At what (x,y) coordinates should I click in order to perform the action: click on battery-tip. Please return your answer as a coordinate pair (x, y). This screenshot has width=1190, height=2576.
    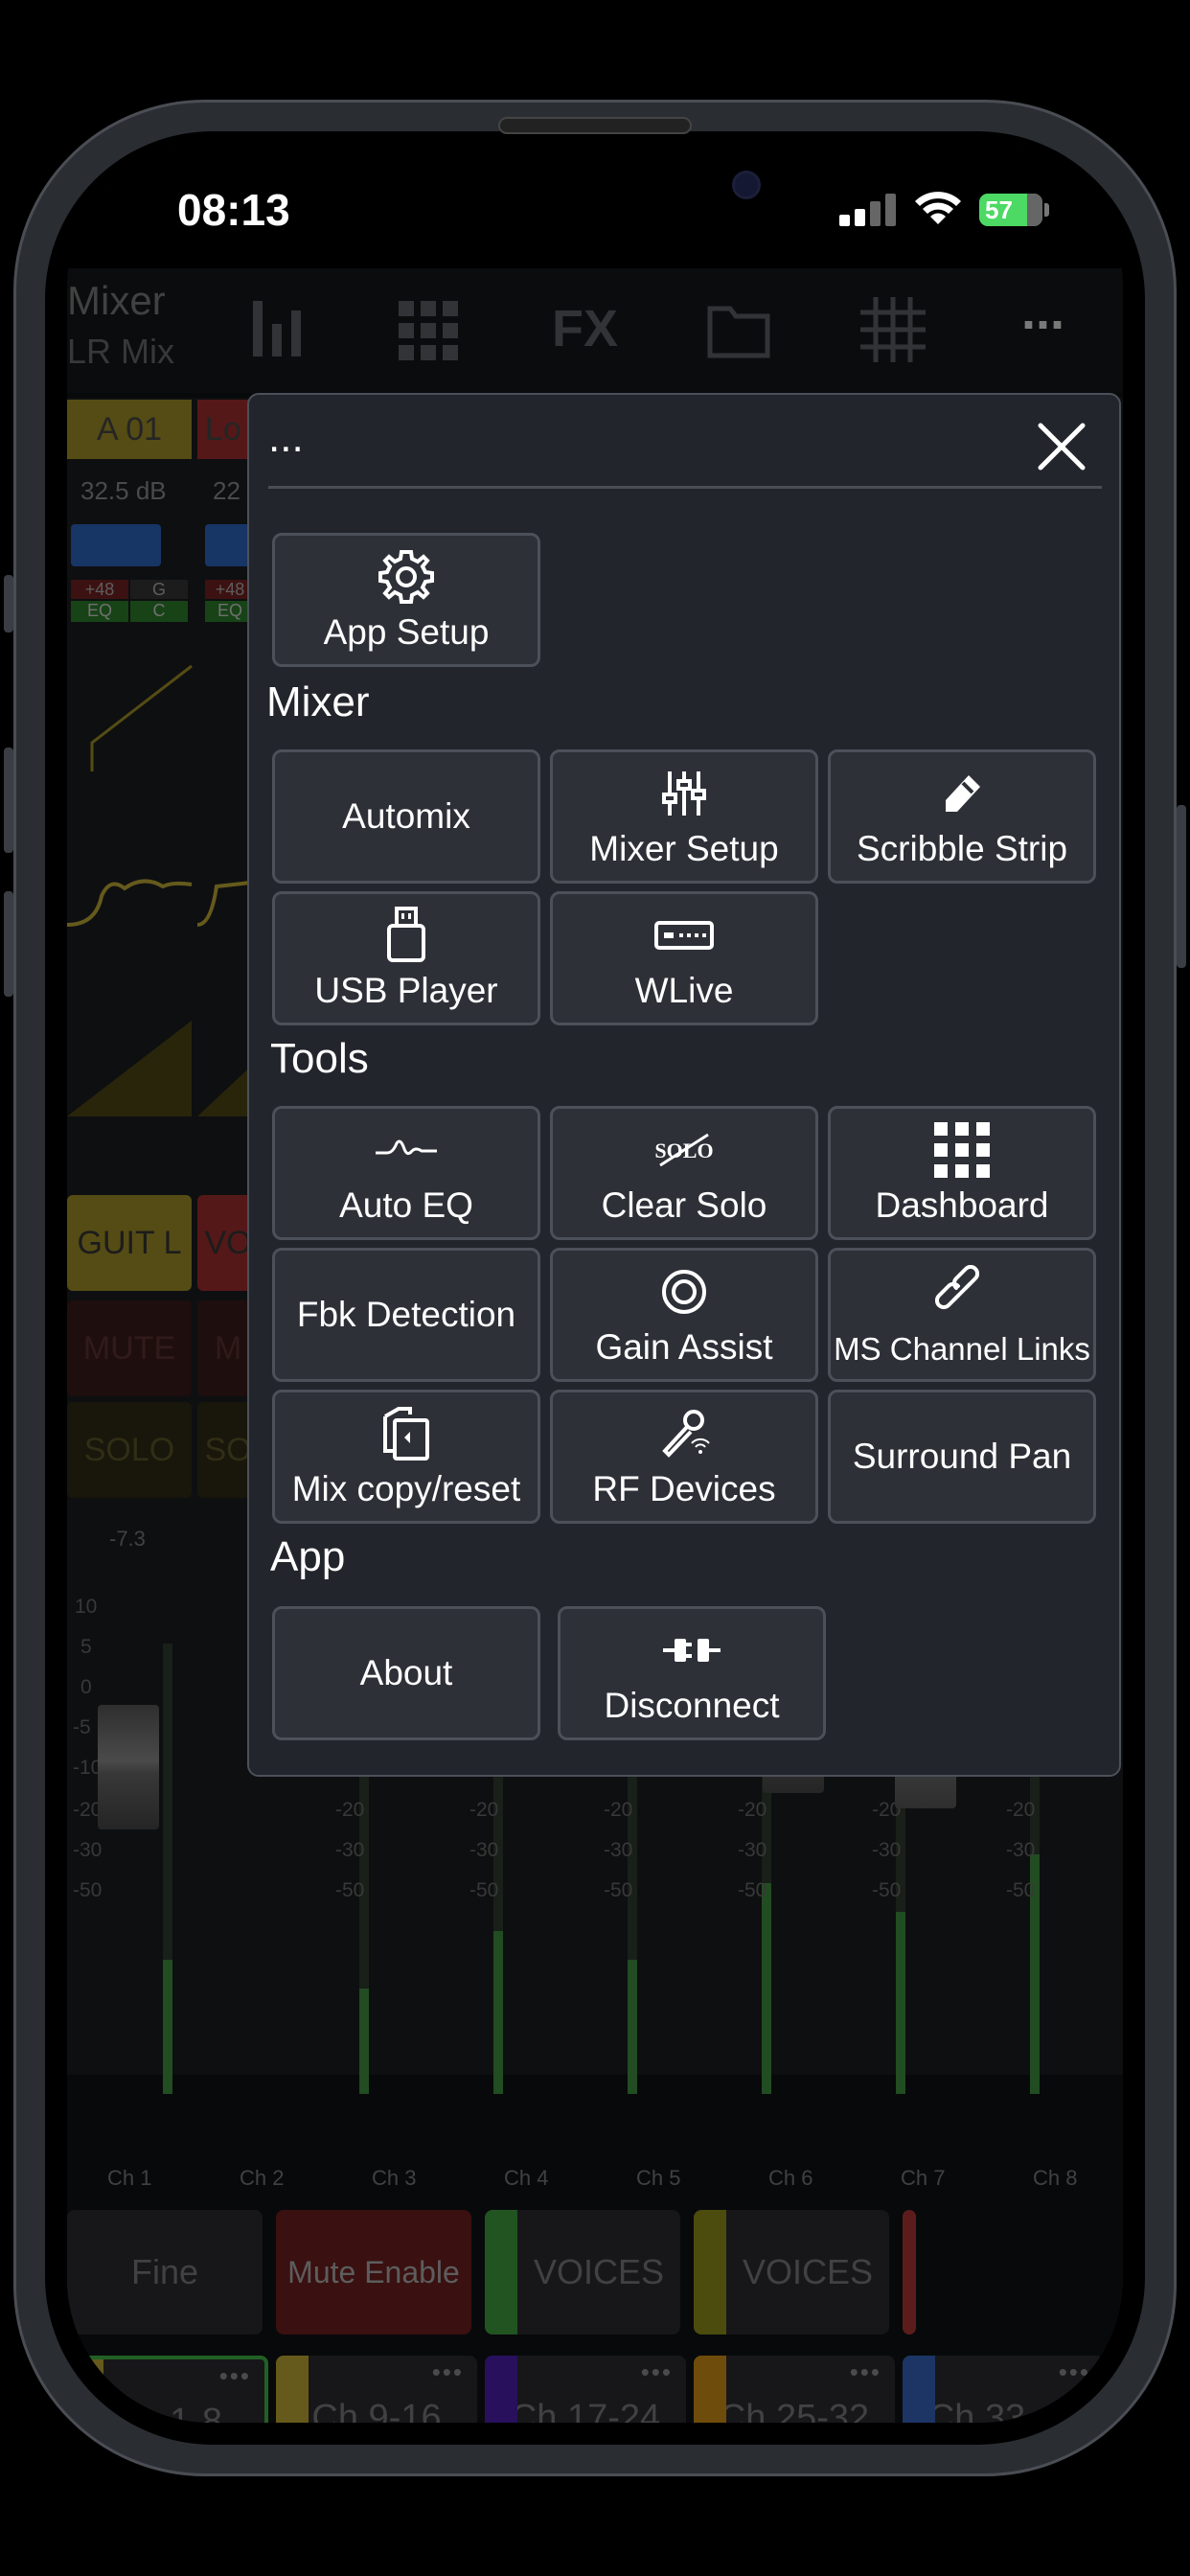
    Looking at the image, I should click on (1046, 210).